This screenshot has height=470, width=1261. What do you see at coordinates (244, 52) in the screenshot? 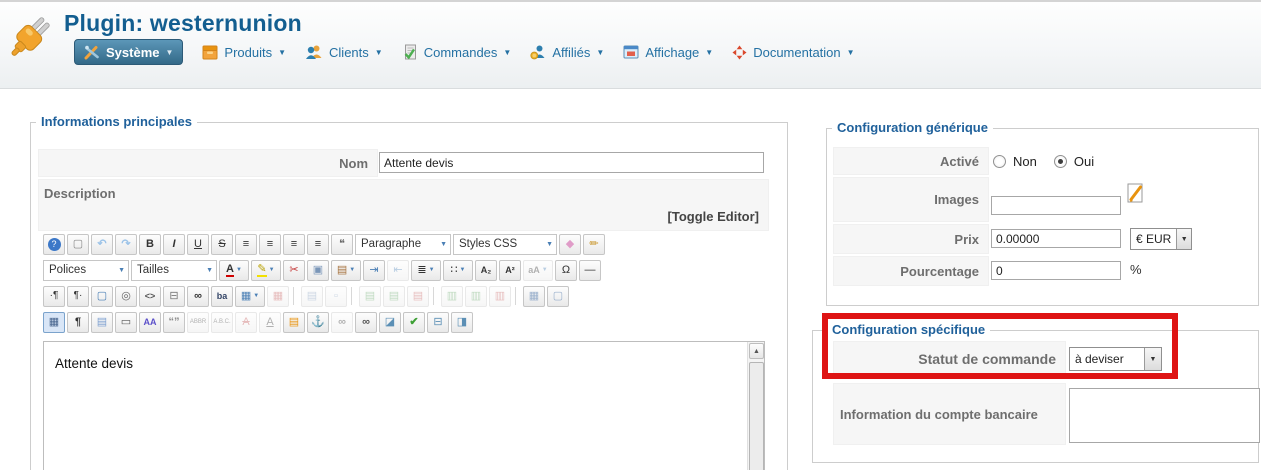
I see `nav-item-produits: Produits ▼` at bounding box center [244, 52].